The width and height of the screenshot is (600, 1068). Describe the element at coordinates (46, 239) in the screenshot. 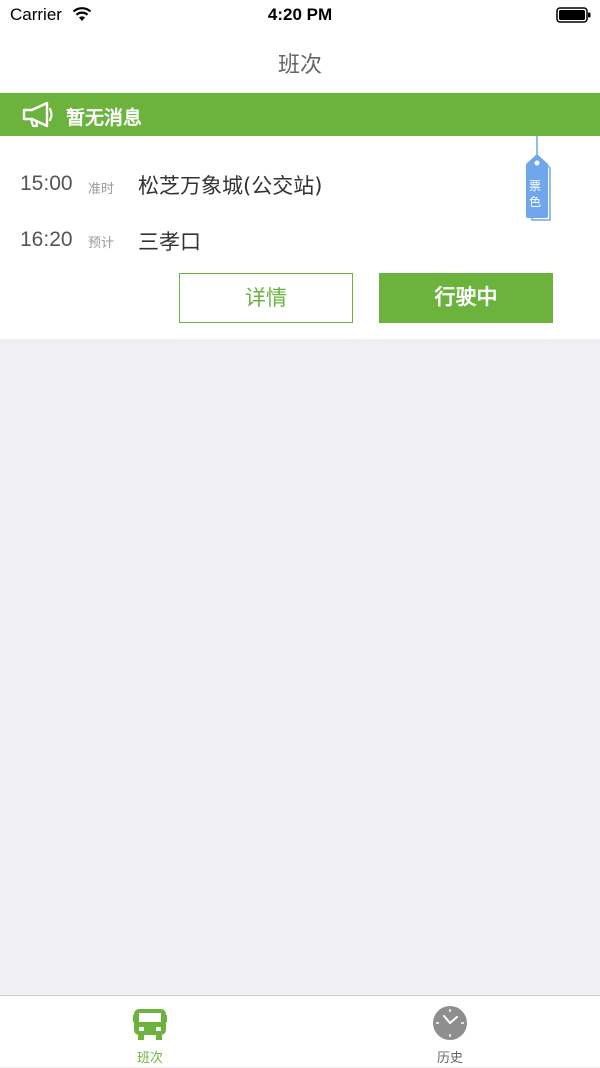

I see `arrival-time: 16:20` at that location.